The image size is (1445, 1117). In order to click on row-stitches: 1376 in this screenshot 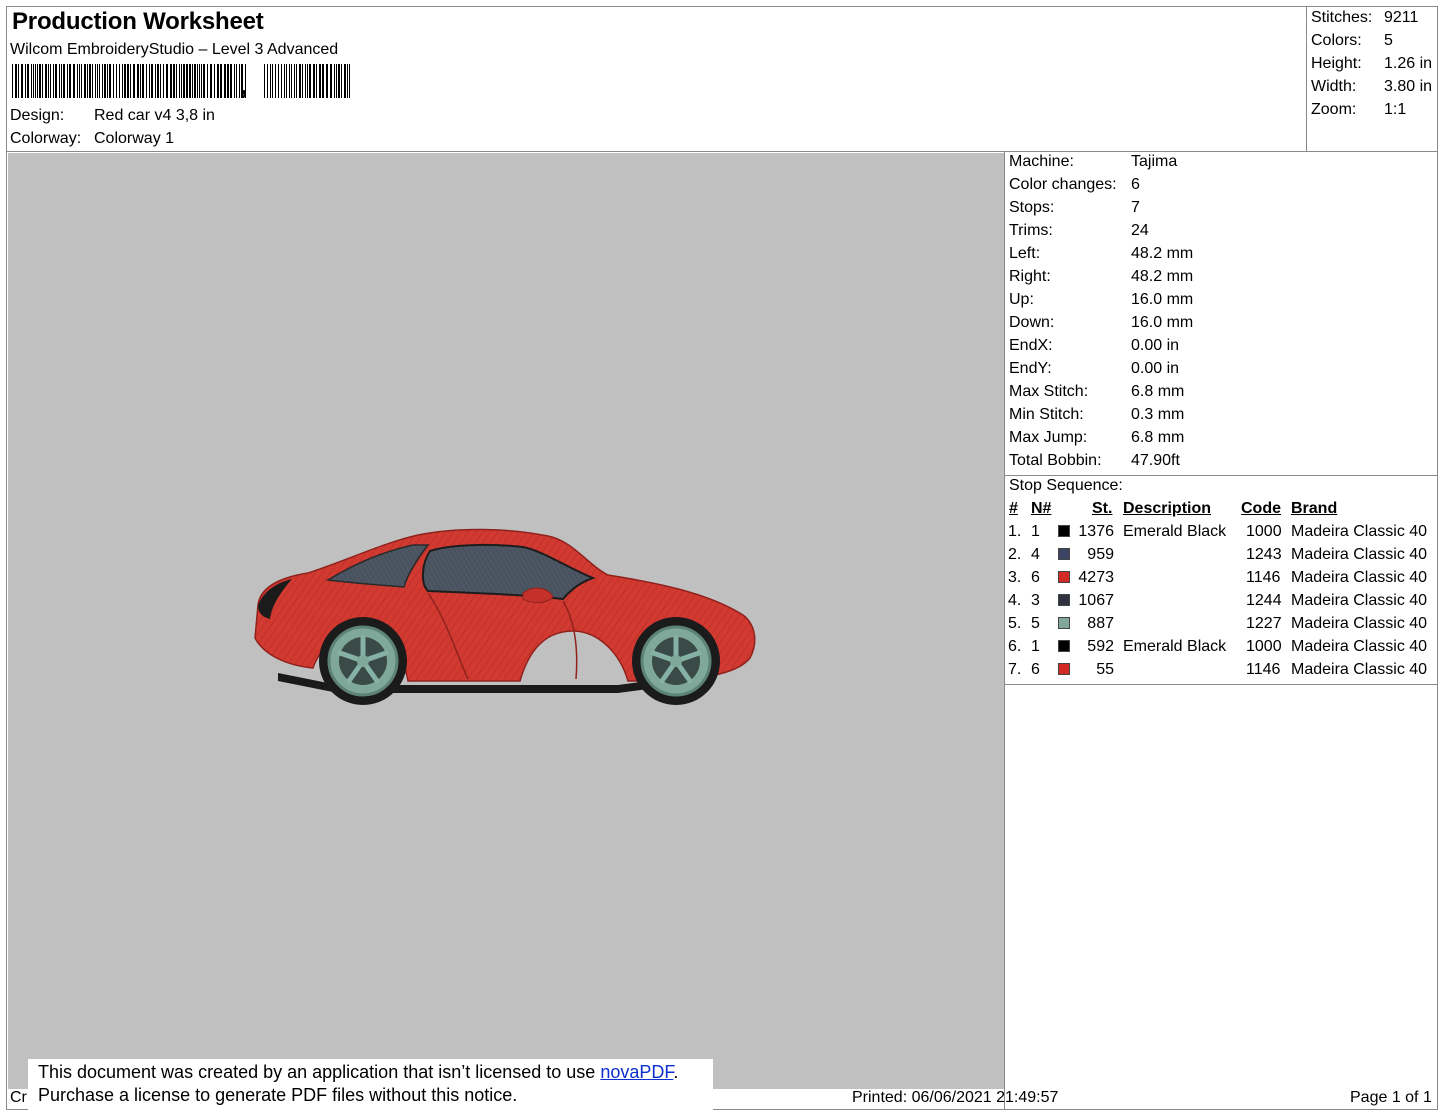, I will do `click(1096, 531)`.